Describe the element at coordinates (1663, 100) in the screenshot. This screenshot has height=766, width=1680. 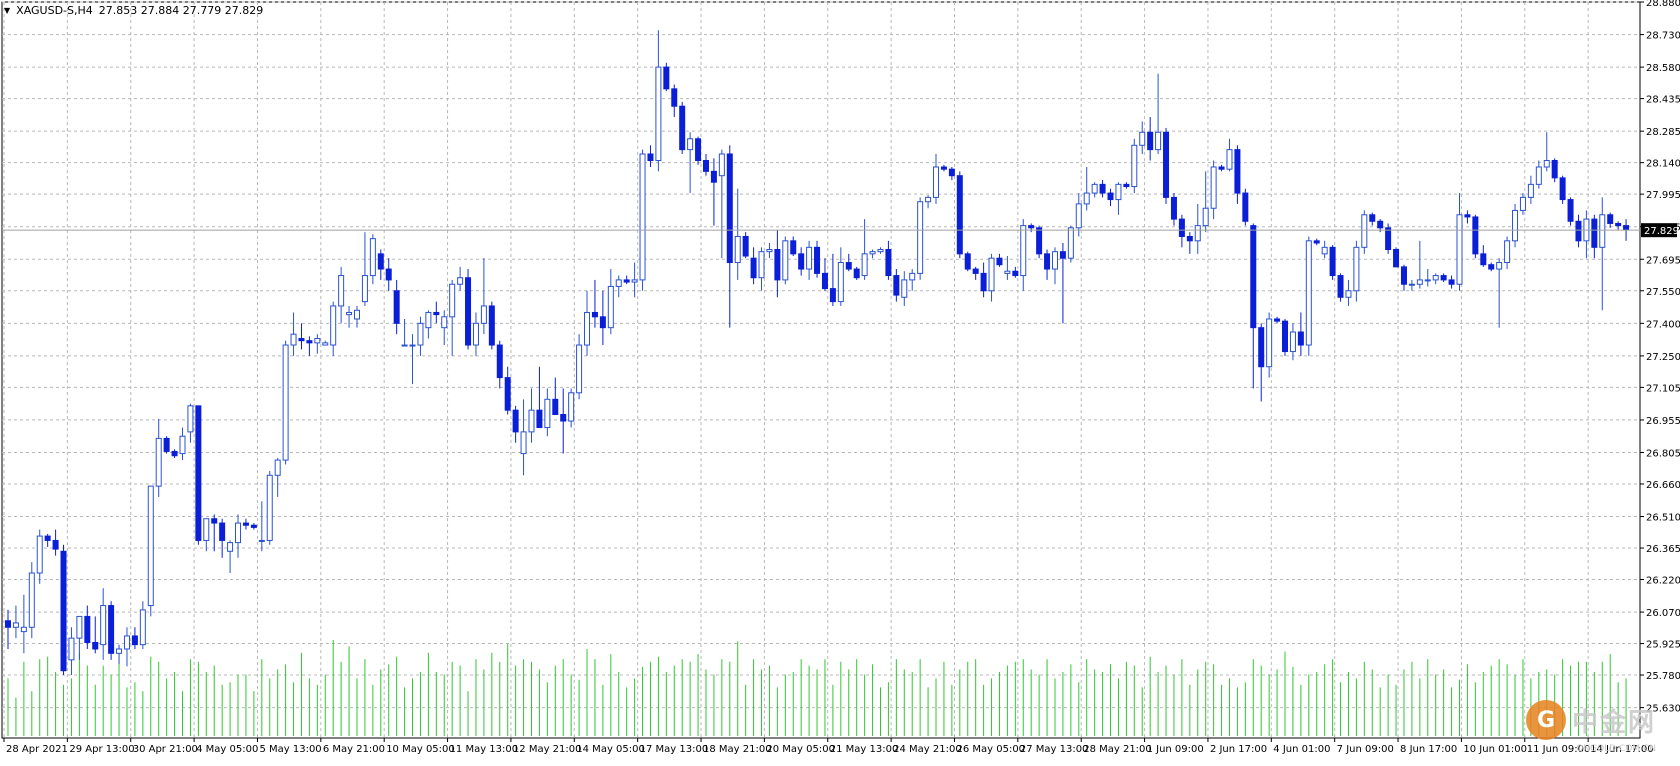
I see `y-tick-label: 28.435` at that location.